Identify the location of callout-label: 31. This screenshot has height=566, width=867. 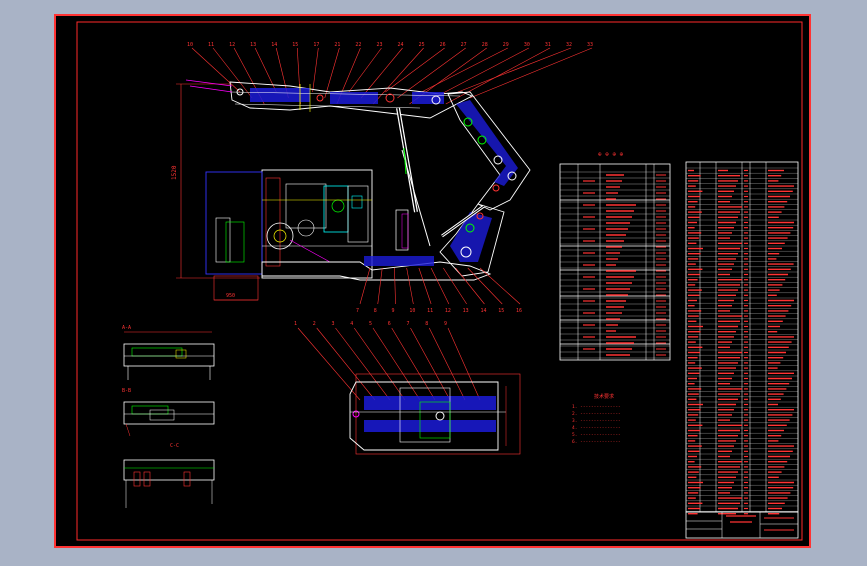
(548, 45).